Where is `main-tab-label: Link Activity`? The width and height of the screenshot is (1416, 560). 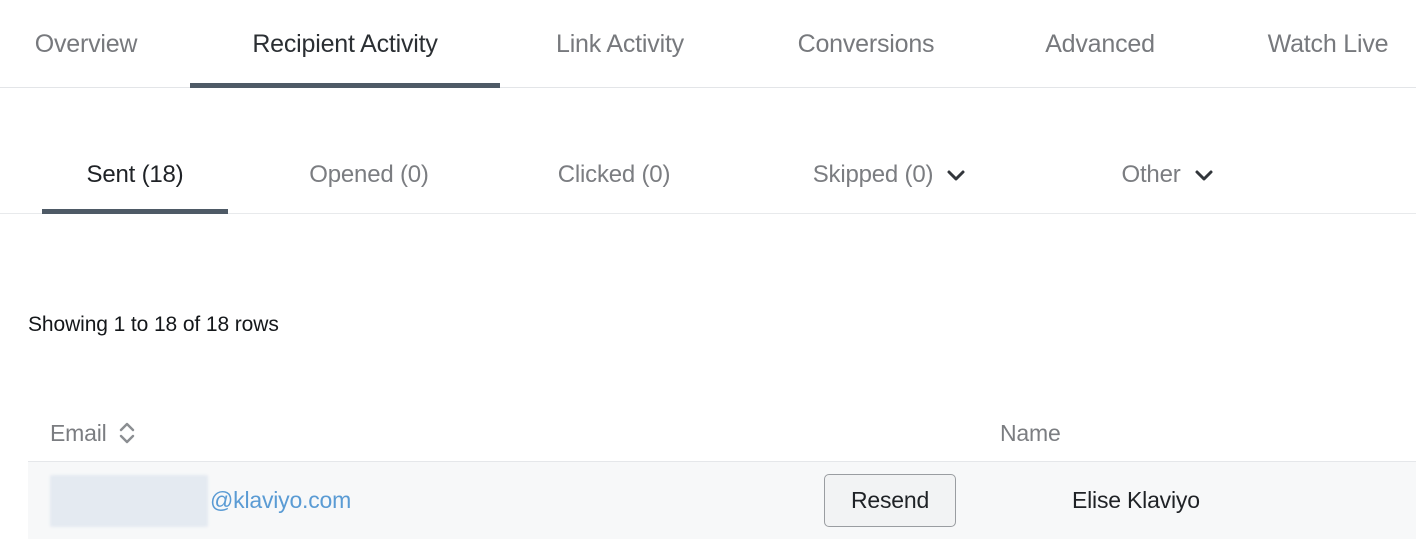
main-tab-label: Link Activity is located at coordinates (619, 43).